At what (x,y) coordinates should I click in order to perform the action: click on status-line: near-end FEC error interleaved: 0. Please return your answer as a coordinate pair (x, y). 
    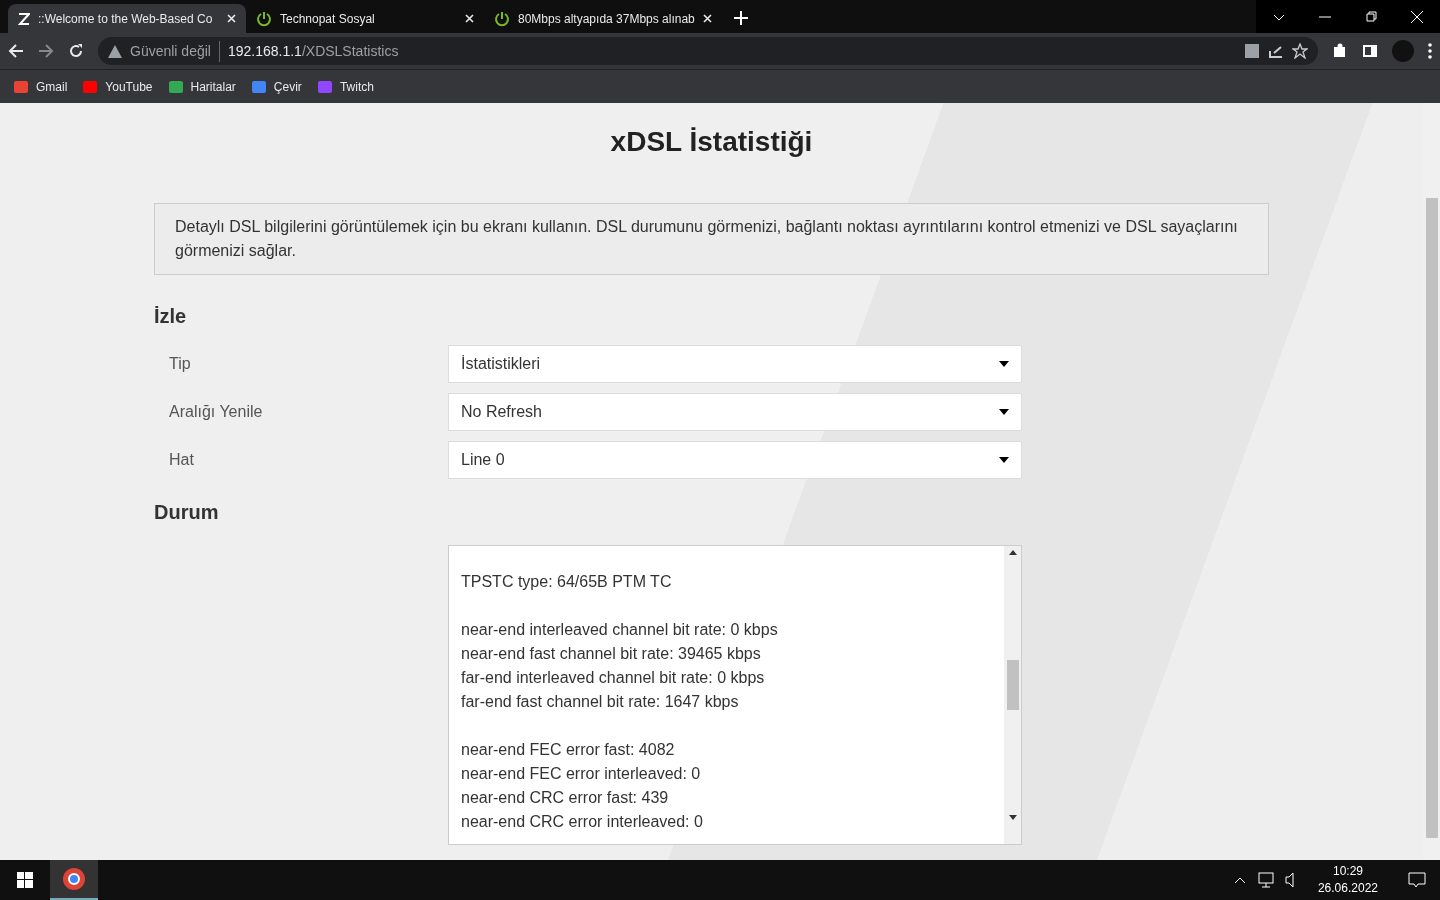
    Looking at the image, I should click on (581, 774).